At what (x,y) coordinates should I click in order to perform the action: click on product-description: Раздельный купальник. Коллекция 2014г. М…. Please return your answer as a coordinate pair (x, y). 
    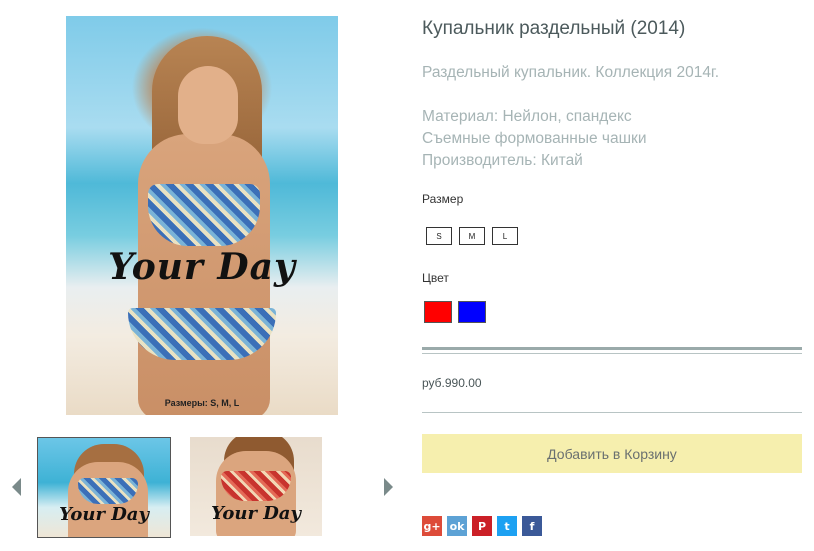
    Looking at the image, I should click on (570, 117).